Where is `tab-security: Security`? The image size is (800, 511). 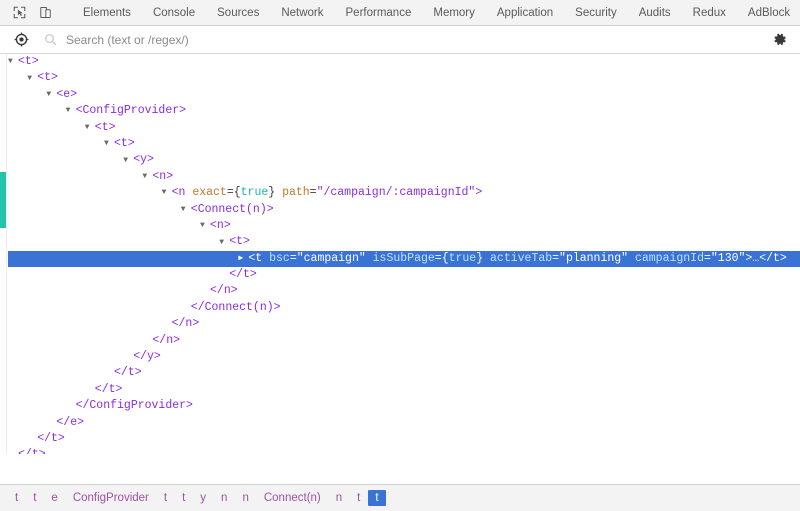 tab-security: Security is located at coordinates (596, 12).